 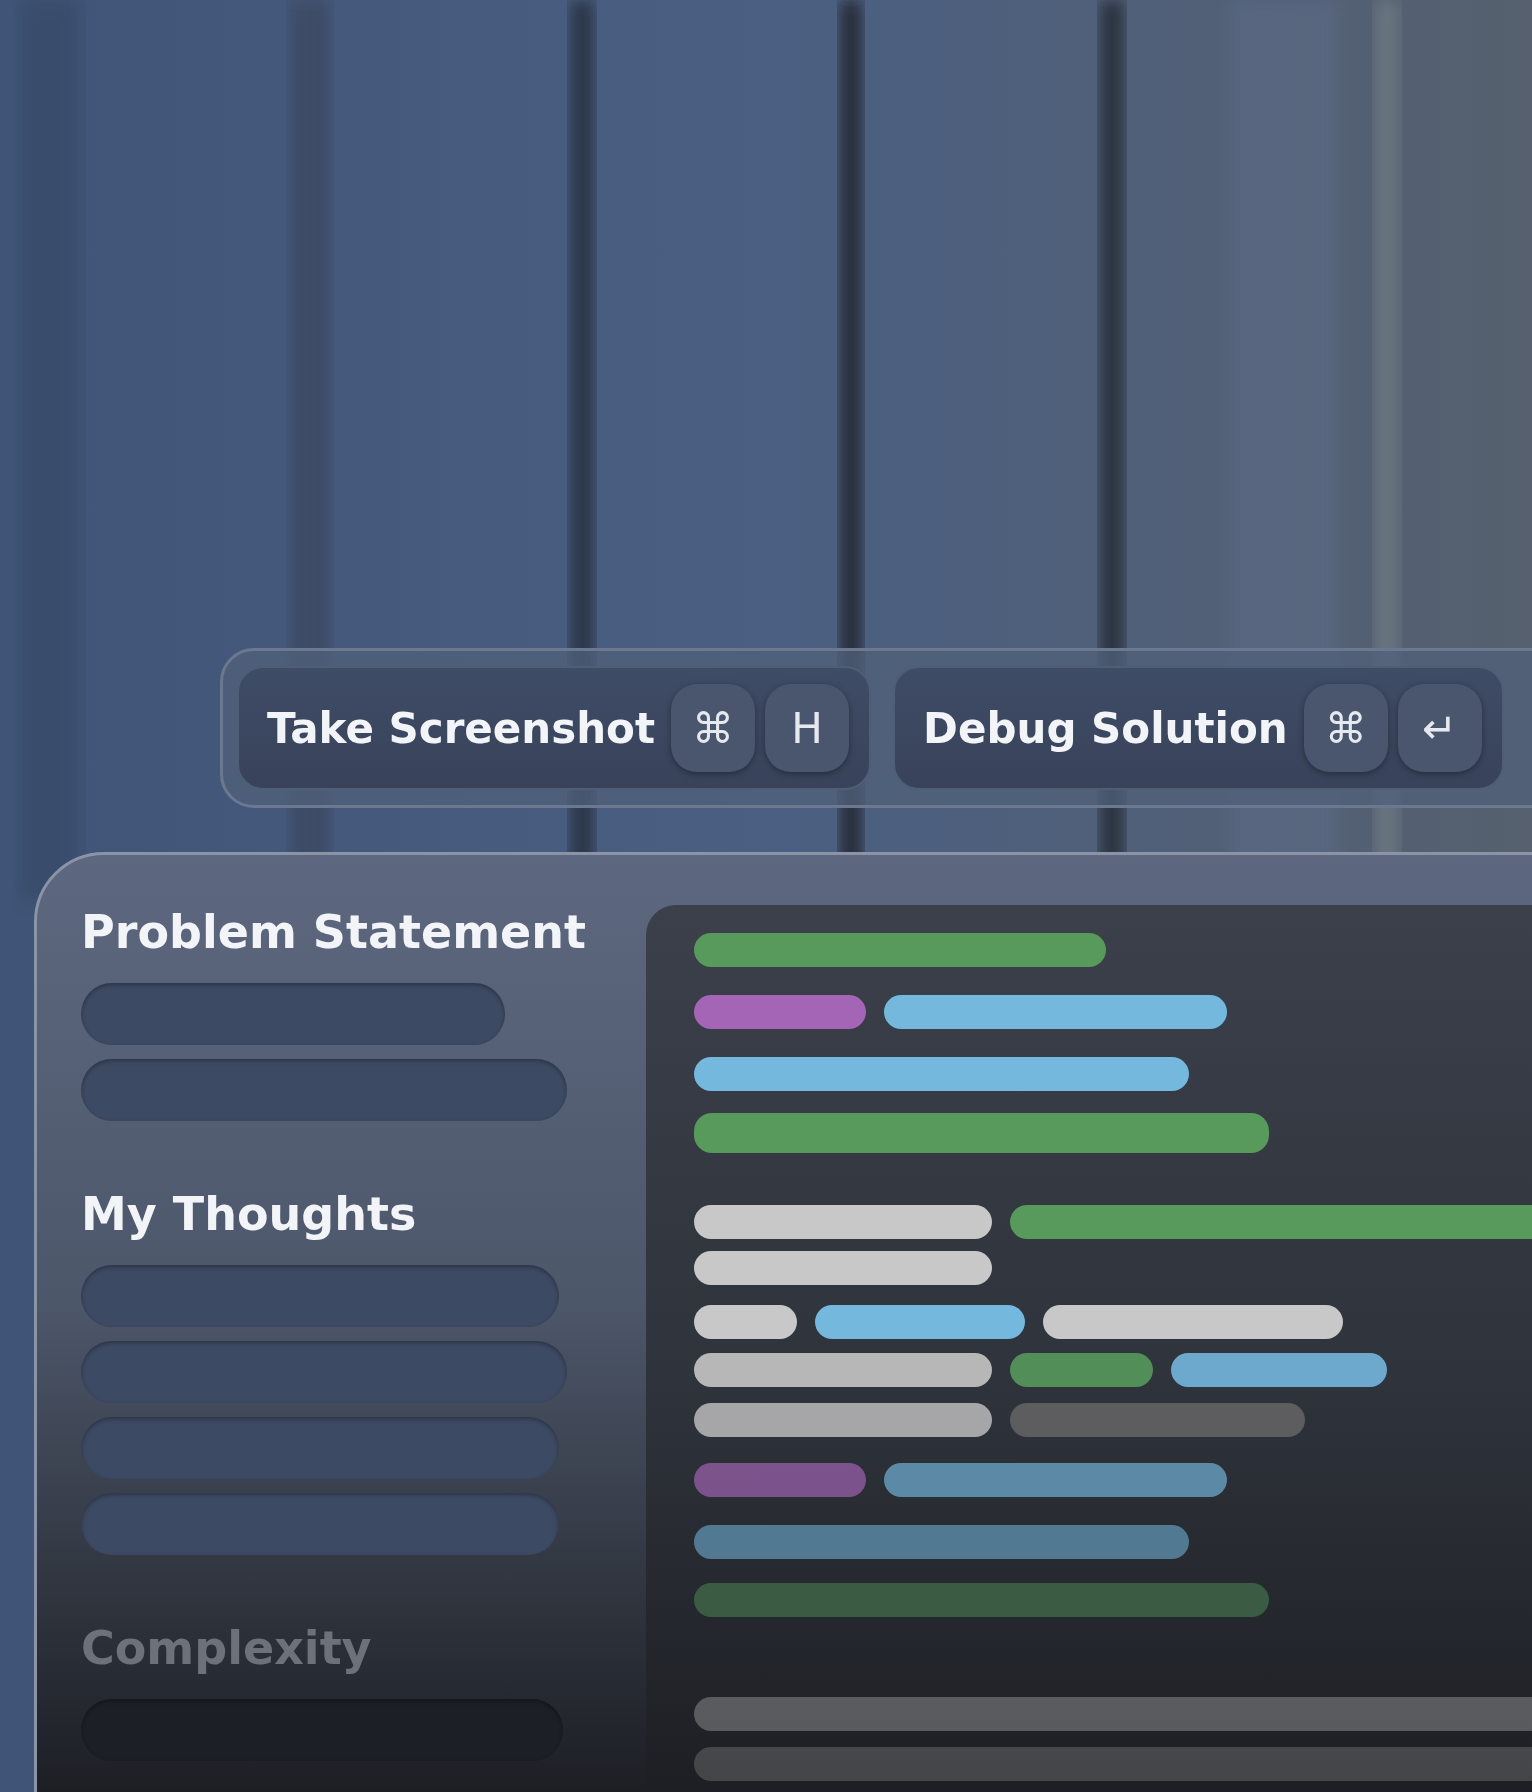 I want to click on key-cap: ↵, so click(x=1439, y=728).